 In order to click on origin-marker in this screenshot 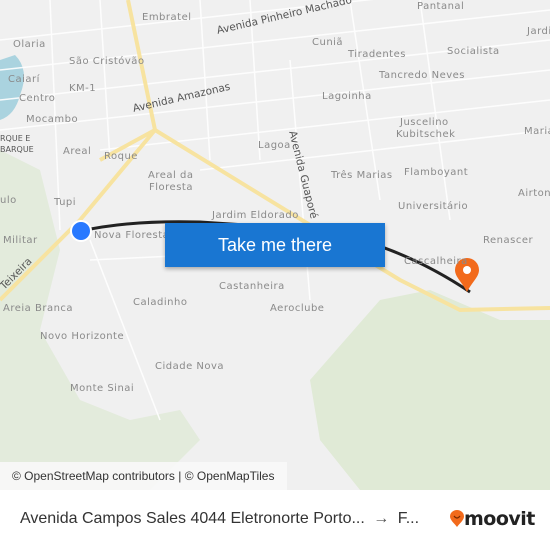, I will do `click(81, 231)`.